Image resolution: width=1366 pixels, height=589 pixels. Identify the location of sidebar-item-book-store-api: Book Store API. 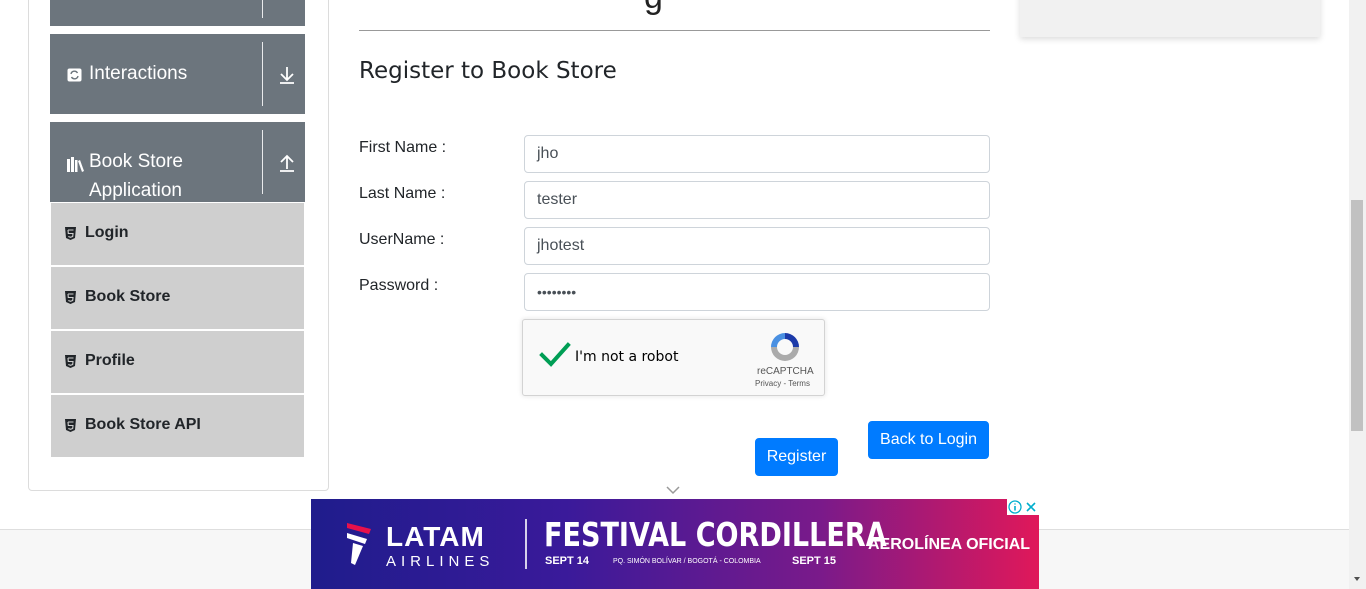
(177, 426).